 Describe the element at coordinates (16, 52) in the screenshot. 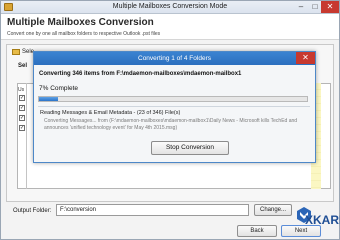

I see `folder-icon` at that location.